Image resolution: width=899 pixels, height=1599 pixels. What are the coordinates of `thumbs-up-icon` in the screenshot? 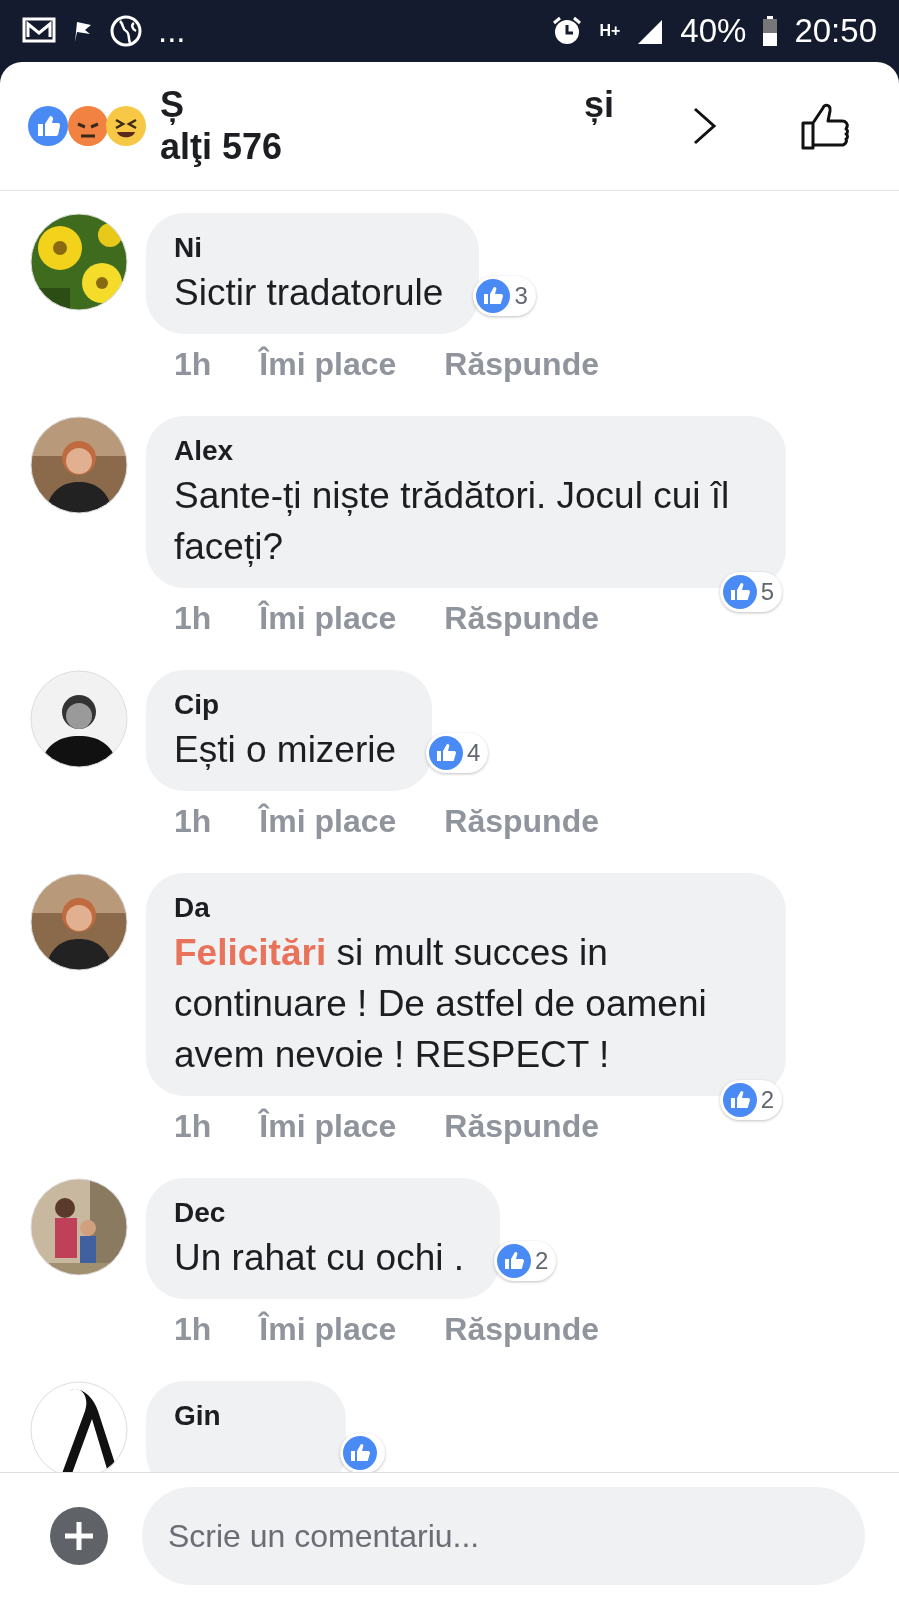 It's located at (826, 126).